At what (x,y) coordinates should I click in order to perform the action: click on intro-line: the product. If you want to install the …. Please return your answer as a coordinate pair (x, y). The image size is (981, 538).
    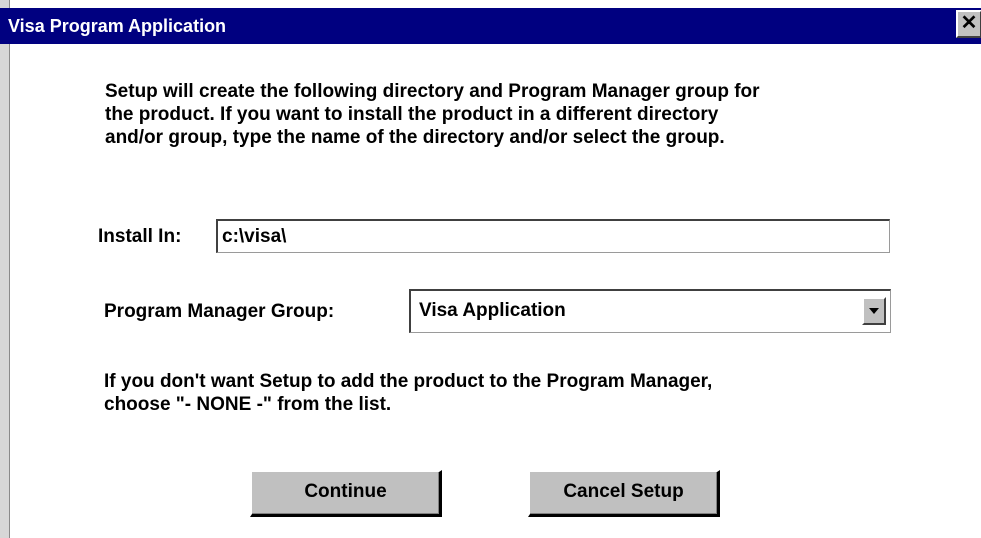
    Looking at the image, I should click on (412, 114).